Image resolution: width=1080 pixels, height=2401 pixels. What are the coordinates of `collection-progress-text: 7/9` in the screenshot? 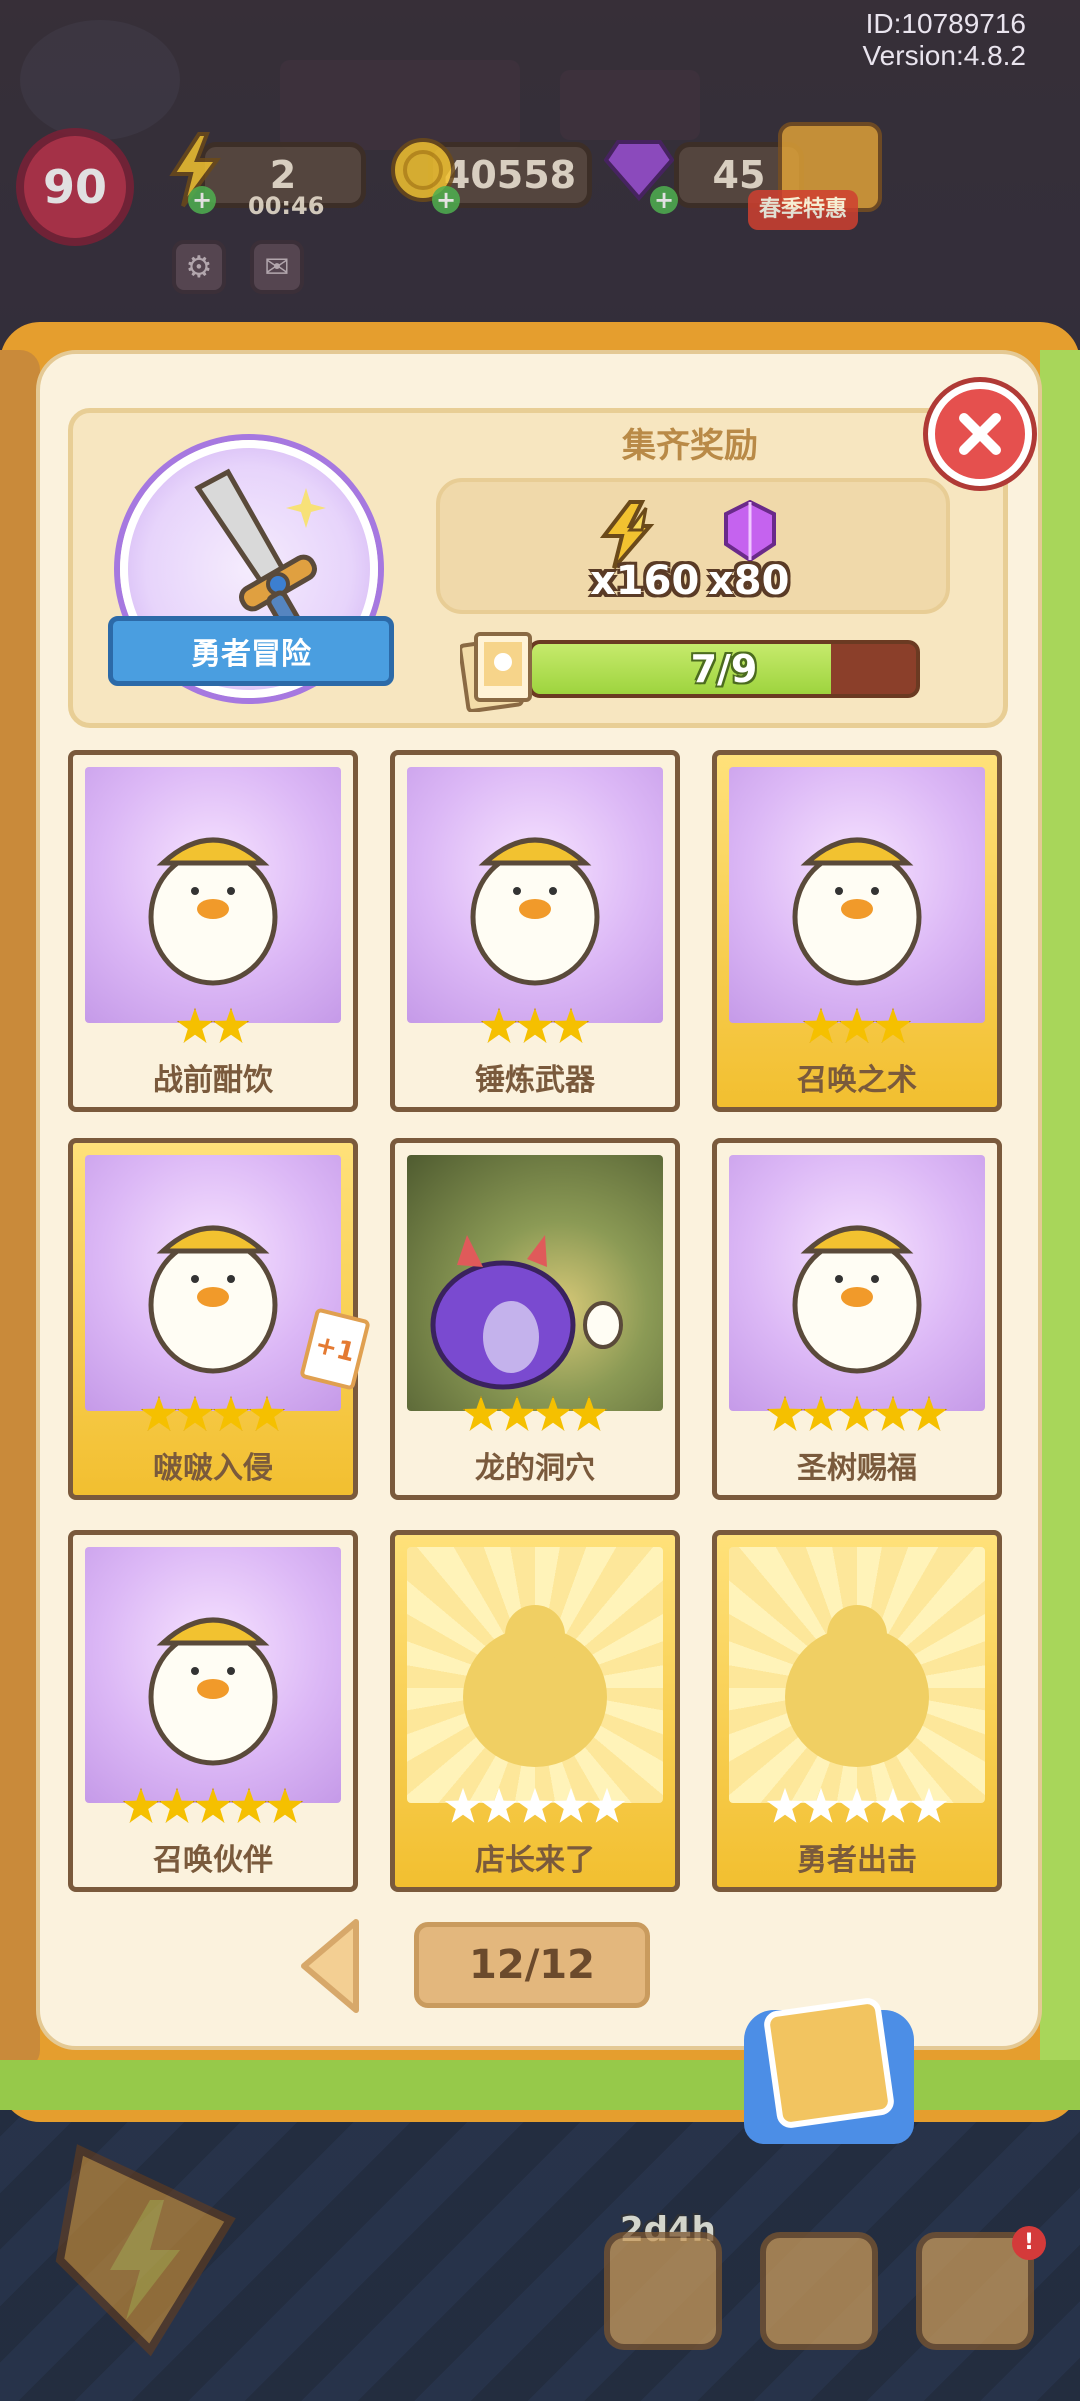 It's located at (724, 669).